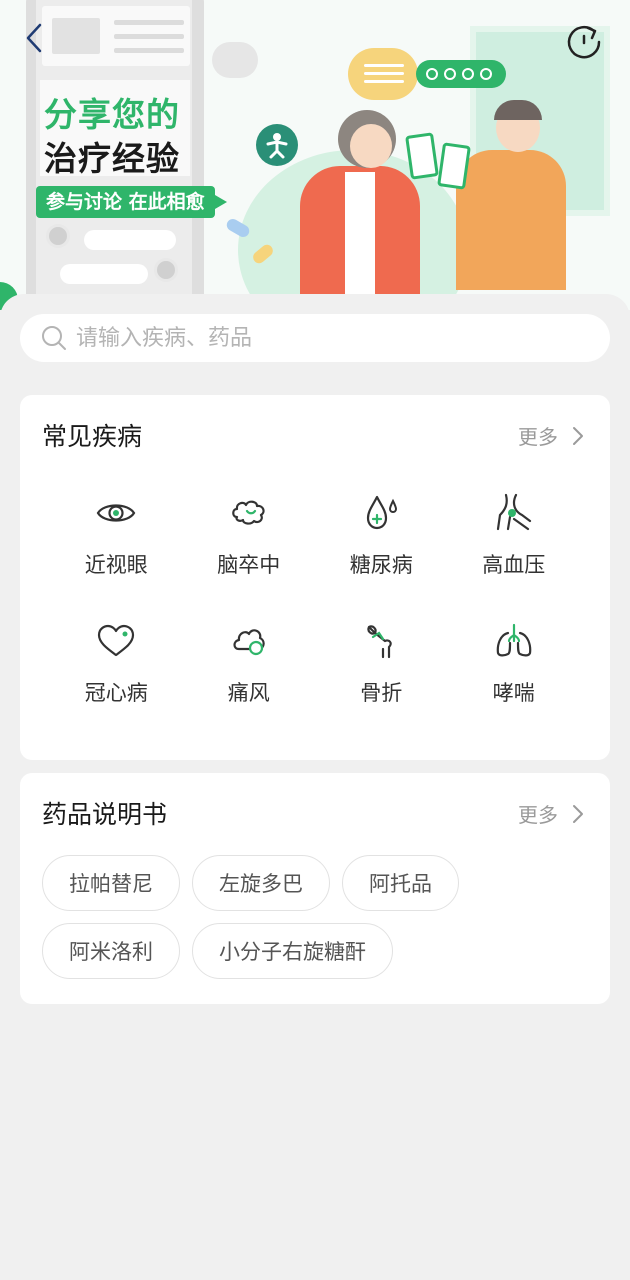 The height and width of the screenshot is (1280, 630). What do you see at coordinates (513, 512) in the screenshot?
I see `blood-vessel-icon` at bounding box center [513, 512].